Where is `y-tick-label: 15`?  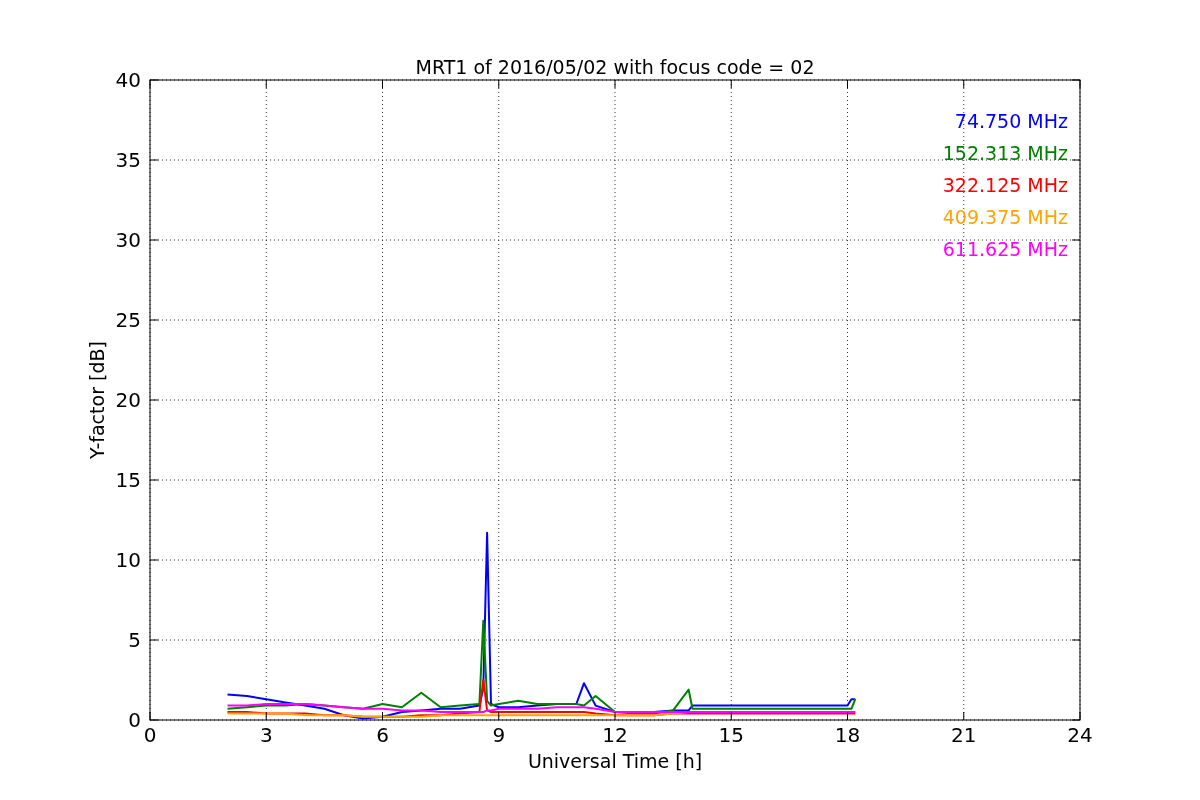 y-tick-label: 15 is located at coordinates (128, 480).